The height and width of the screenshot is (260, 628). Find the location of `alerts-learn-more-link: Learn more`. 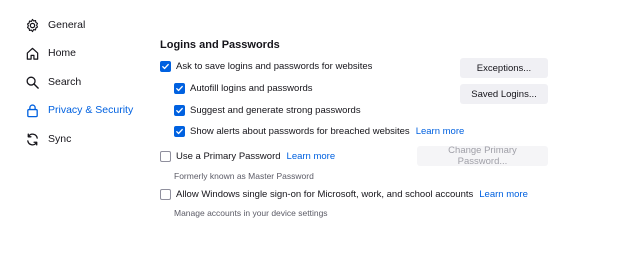

alerts-learn-more-link: Learn more is located at coordinates (440, 131).